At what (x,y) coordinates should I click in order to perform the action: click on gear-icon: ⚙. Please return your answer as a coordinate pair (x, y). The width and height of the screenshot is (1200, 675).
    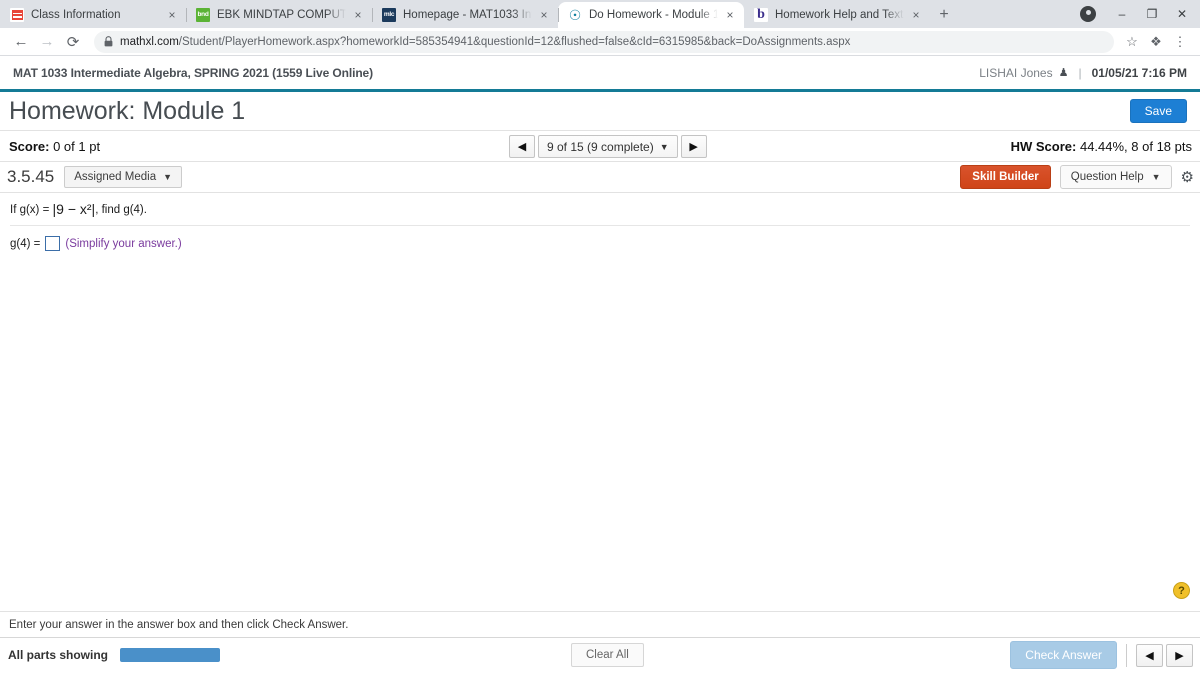
    Looking at the image, I should click on (1187, 177).